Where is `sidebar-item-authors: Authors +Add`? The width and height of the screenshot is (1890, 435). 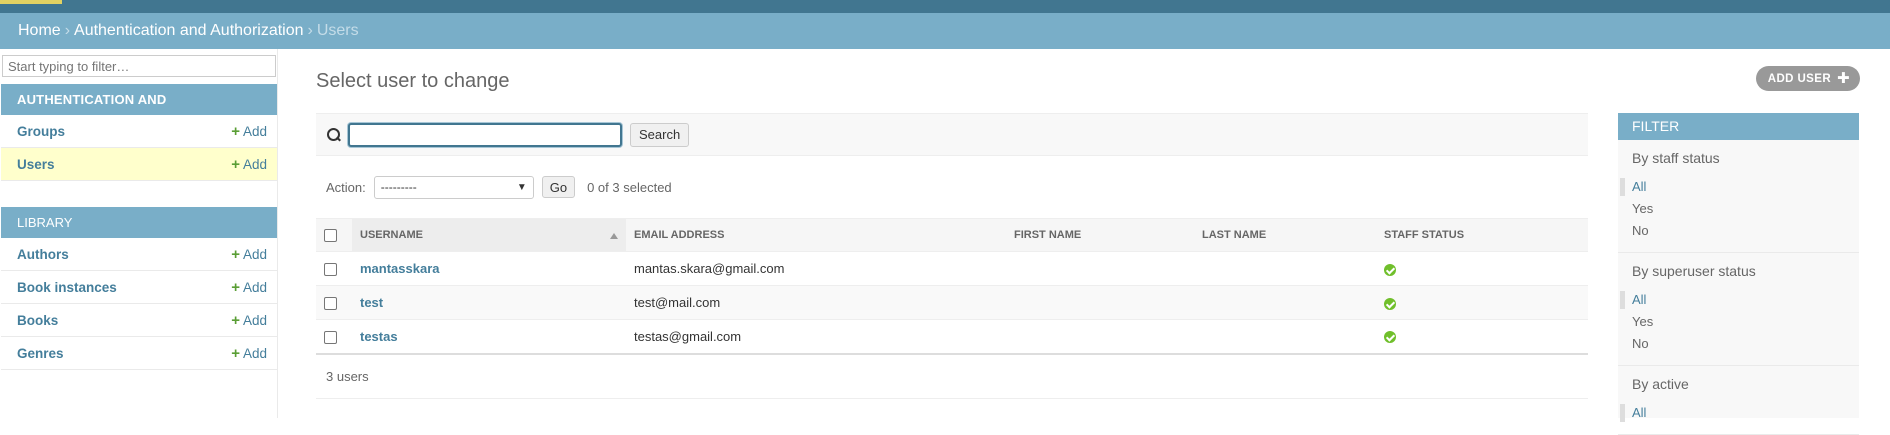
sidebar-item-authors: Authors +Add is located at coordinates (139, 254).